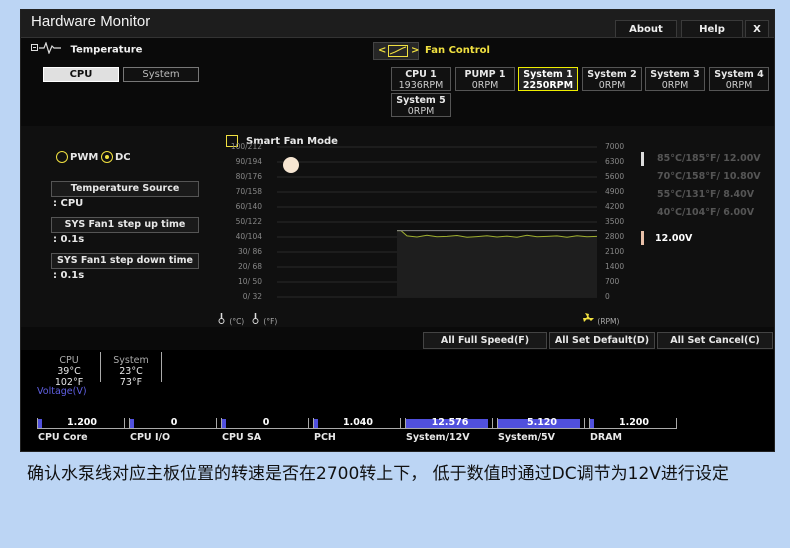 This screenshot has height=548, width=790. Describe the element at coordinates (252, 296) in the screenshot. I see `temperature-tick-label: 0/ 32` at that location.